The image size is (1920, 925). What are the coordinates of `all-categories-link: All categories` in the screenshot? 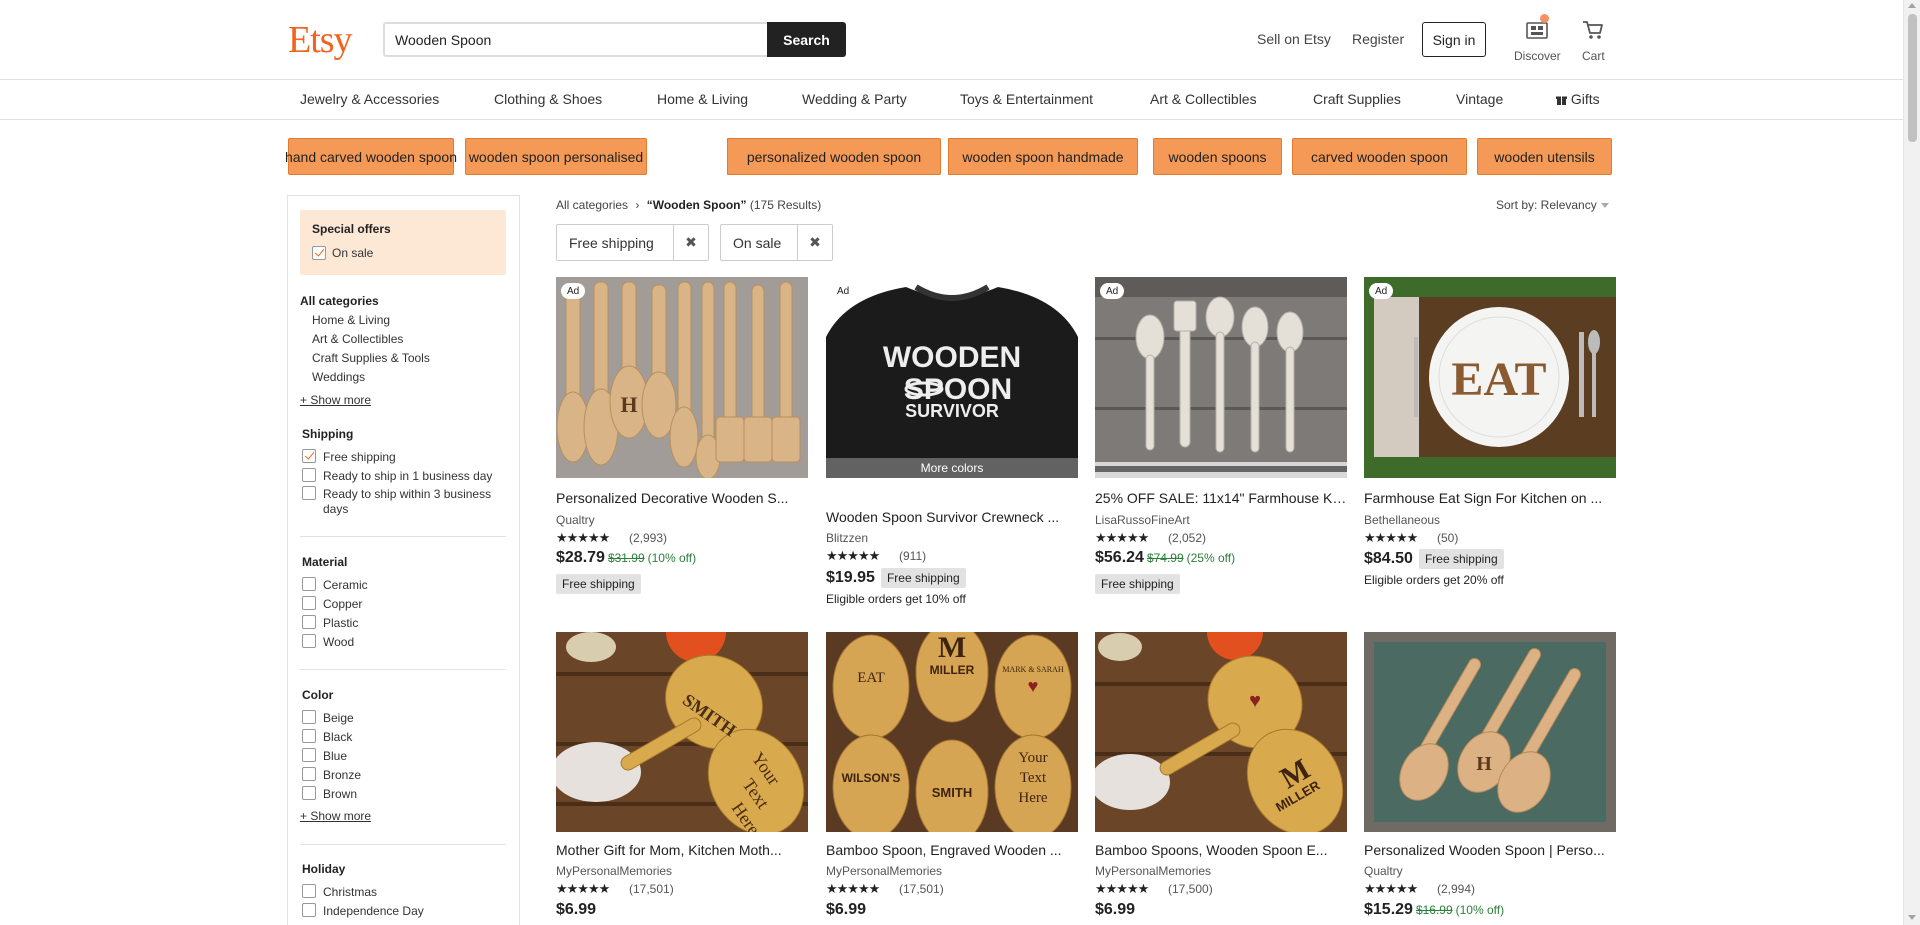 It's located at (339, 301).